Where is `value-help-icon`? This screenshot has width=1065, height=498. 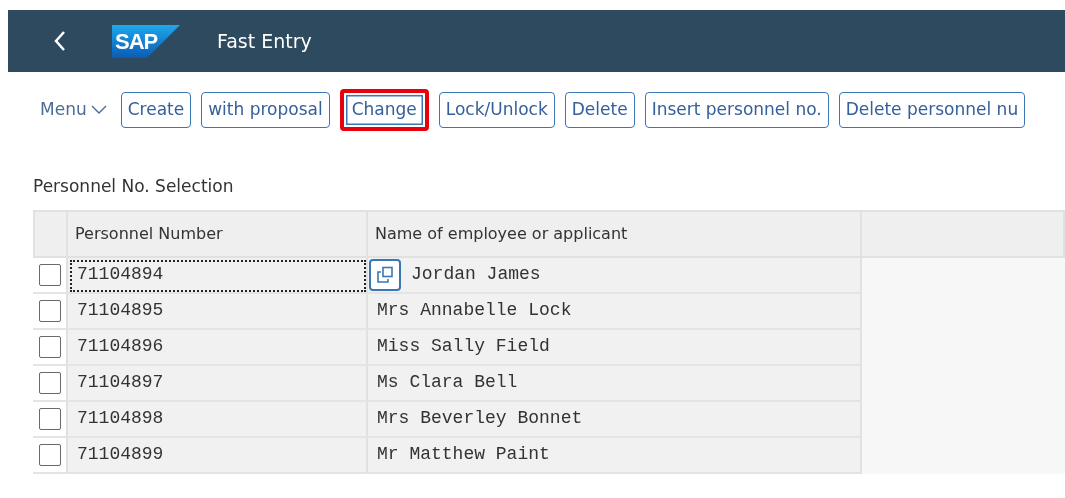 value-help-icon is located at coordinates (385, 274).